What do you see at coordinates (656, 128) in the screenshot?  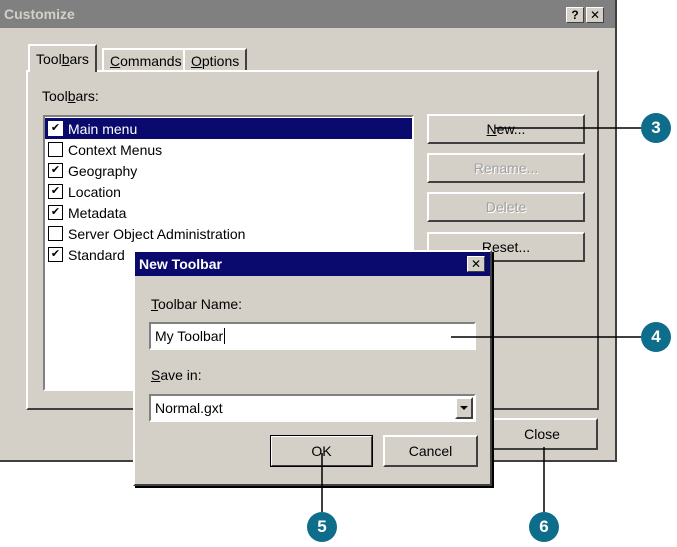 I see `callout-3: 3` at bounding box center [656, 128].